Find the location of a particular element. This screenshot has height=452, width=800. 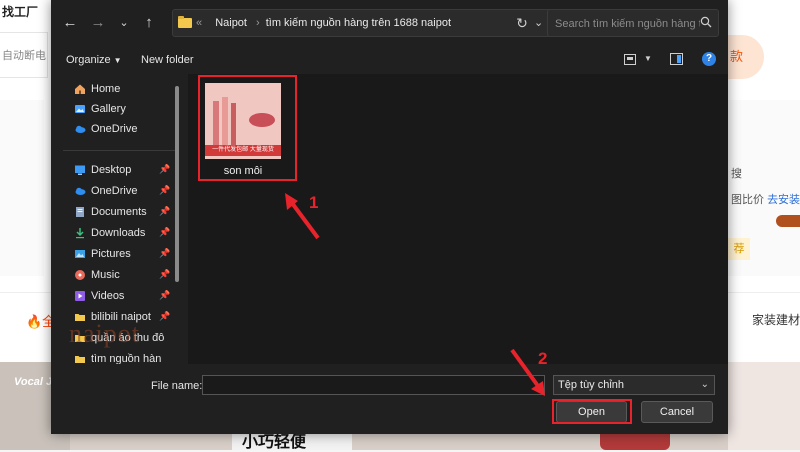

nav-item-onedrive-pinned: OneDrive 📌 is located at coordinates (115, 191).